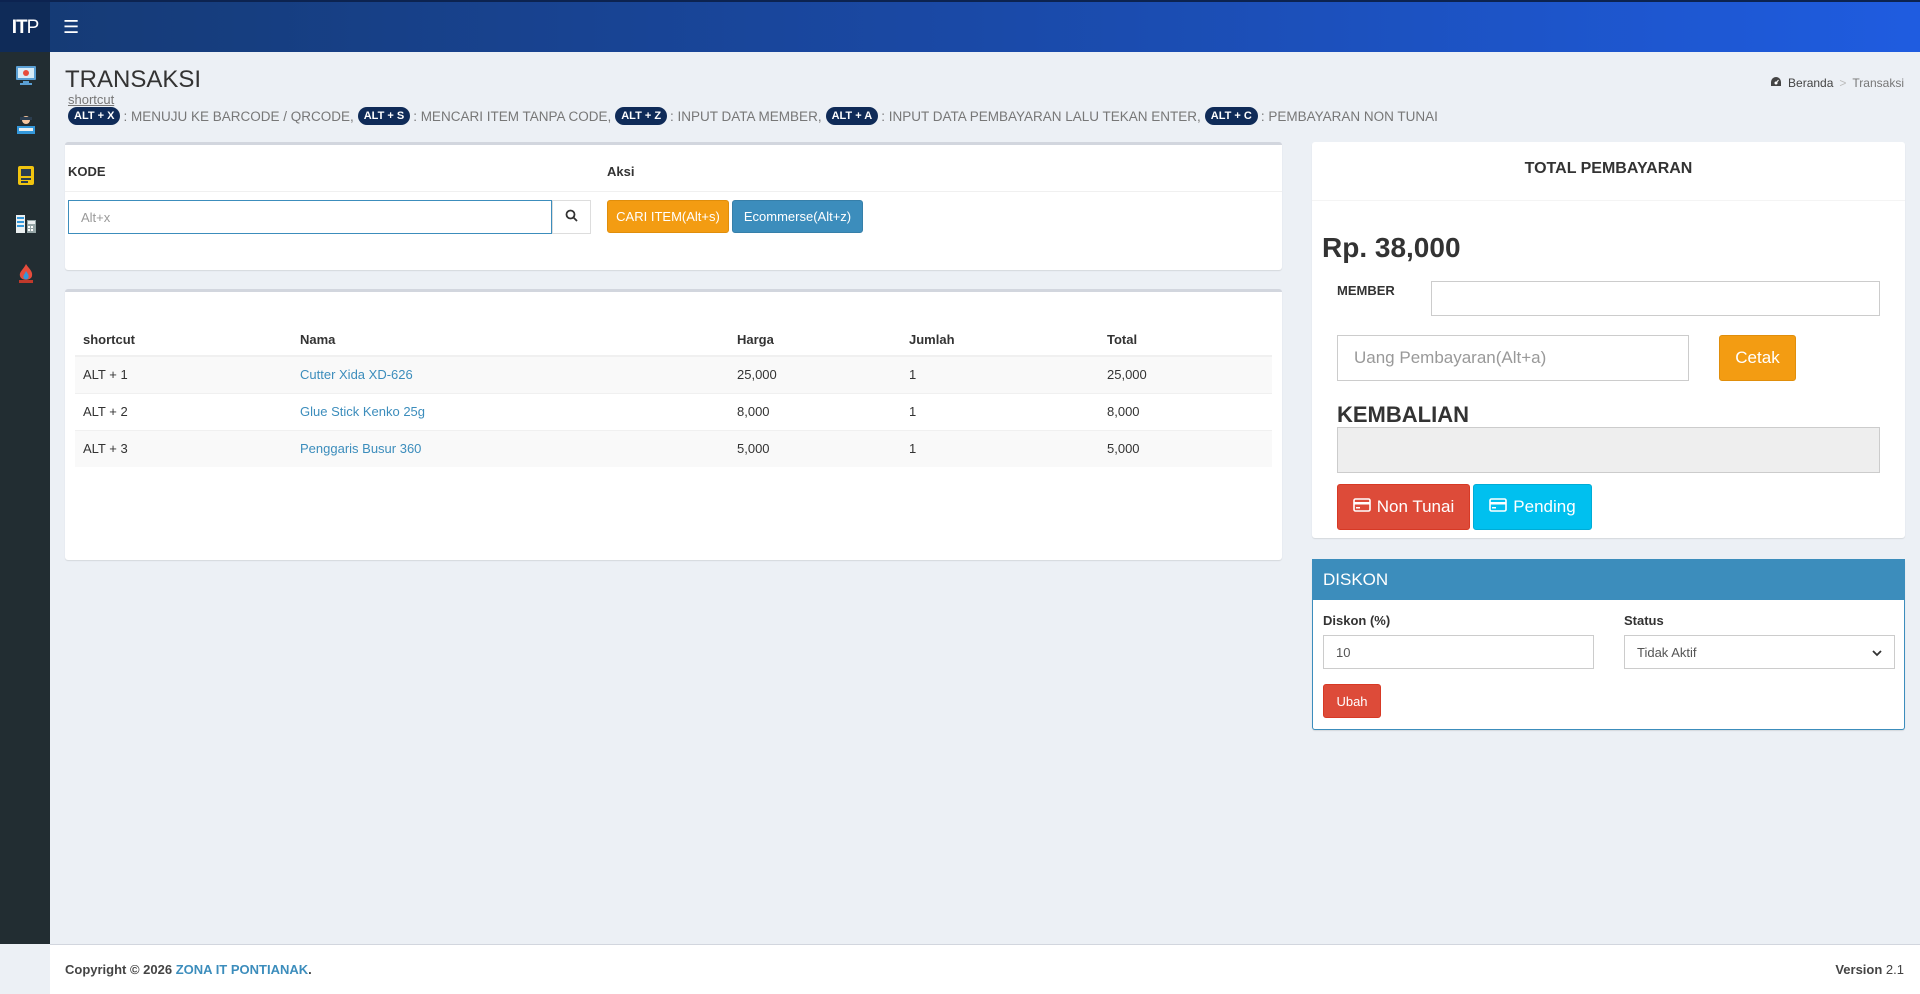 Image resolution: width=1920 pixels, height=994 pixels. What do you see at coordinates (1513, 358) in the screenshot?
I see `payment-input` at bounding box center [1513, 358].